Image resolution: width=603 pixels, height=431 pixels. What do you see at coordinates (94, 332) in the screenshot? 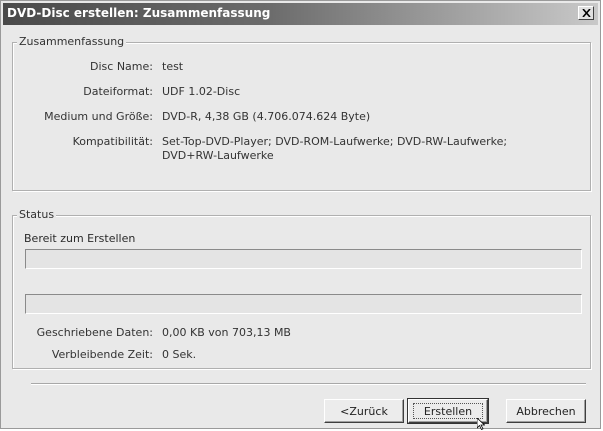
I see `written-data-label: Geschriebene Daten:` at bounding box center [94, 332].